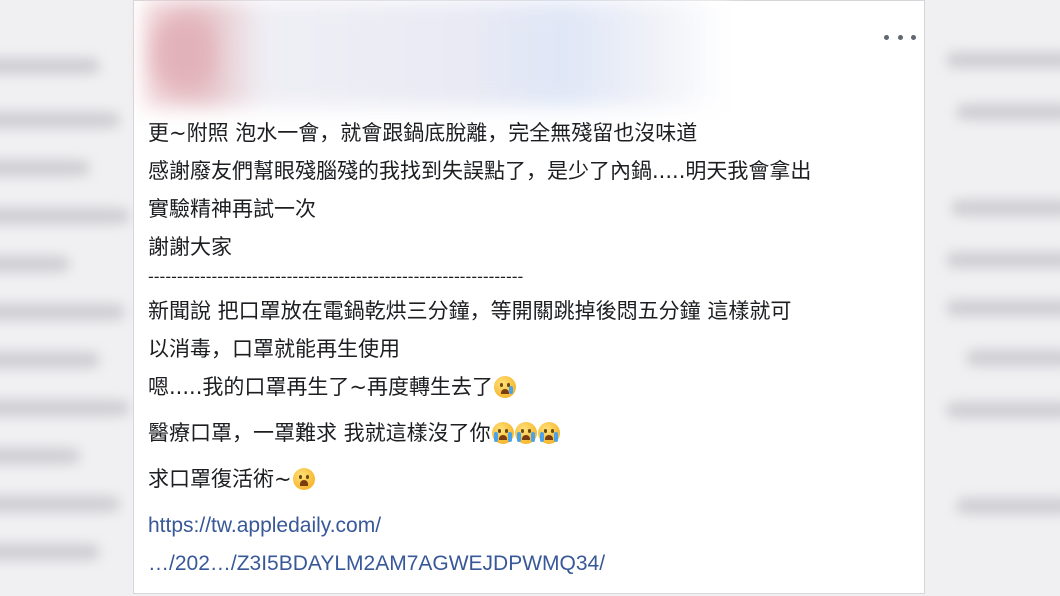  Describe the element at coordinates (993, 298) in the screenshot. I see `background-feed-right` at that location.